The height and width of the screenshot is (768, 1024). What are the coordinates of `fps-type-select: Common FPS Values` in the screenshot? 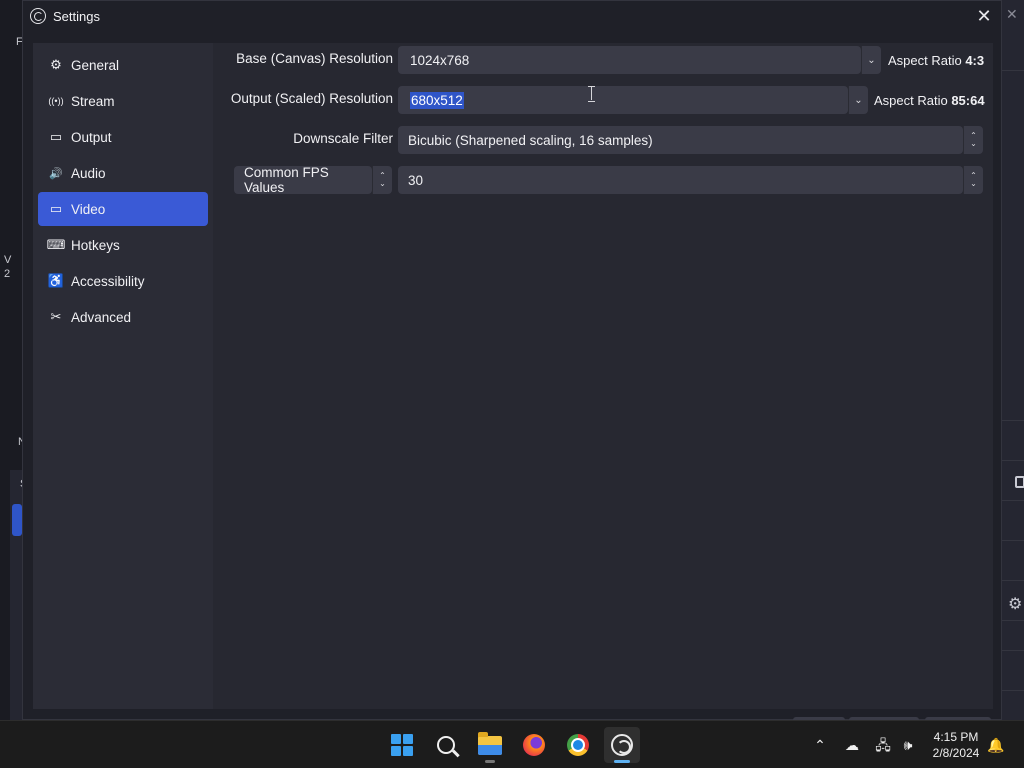 It's located at (303, 180).